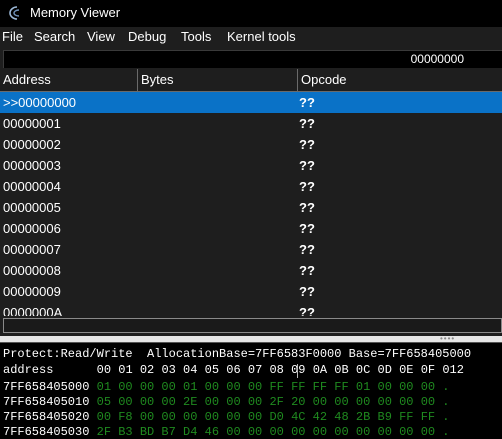 The height and width of the screenshot is (439, 502). Describe the element at coordinates (366, 370) in the screenshot. I see `hex-header-cols-high: 08 09 0A 0B 0C 0D 0E 0F 012` at that location.